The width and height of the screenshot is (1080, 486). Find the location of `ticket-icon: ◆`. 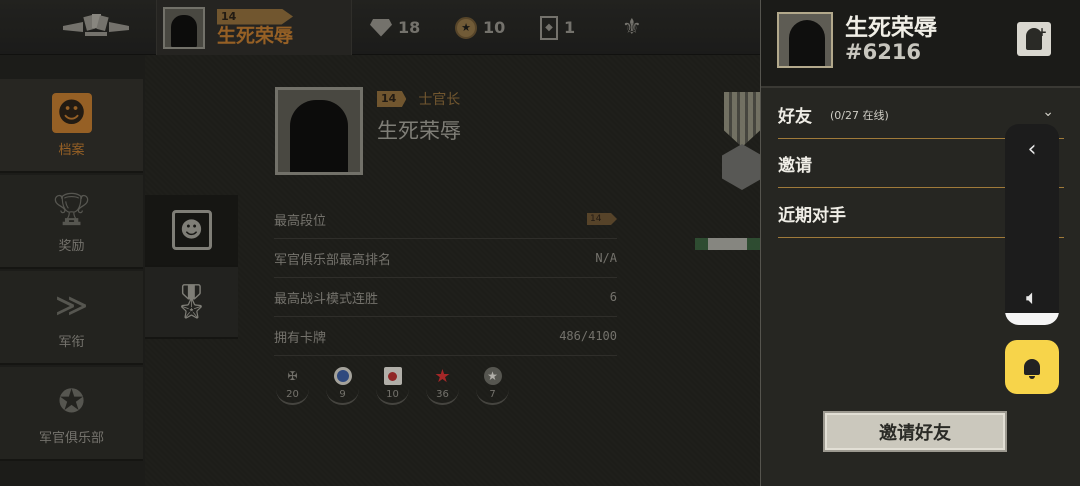

ticket-icon: ◆ is located at coordinates (549, 27).